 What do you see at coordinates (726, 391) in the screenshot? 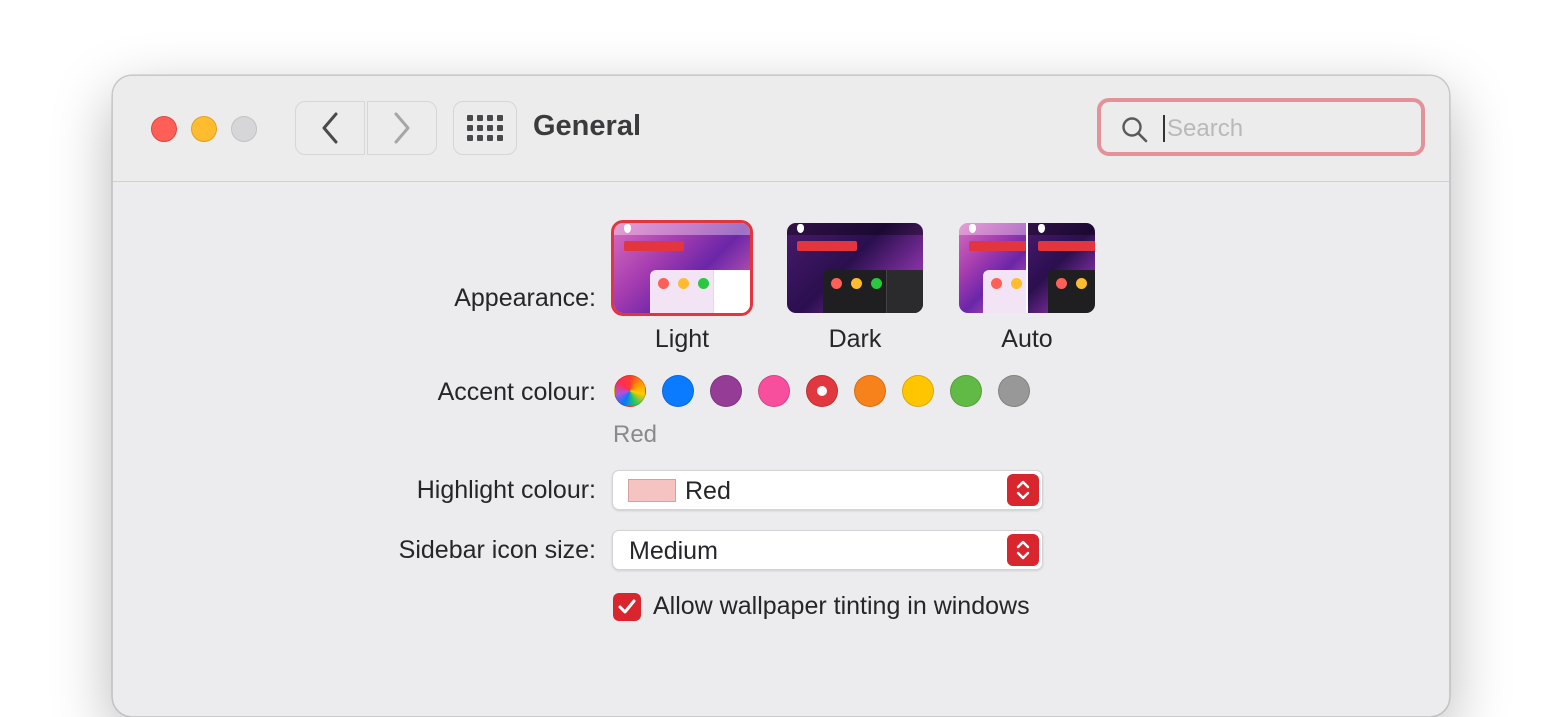
I see `accent-swatch-purple` at bounding box center [726, 391].